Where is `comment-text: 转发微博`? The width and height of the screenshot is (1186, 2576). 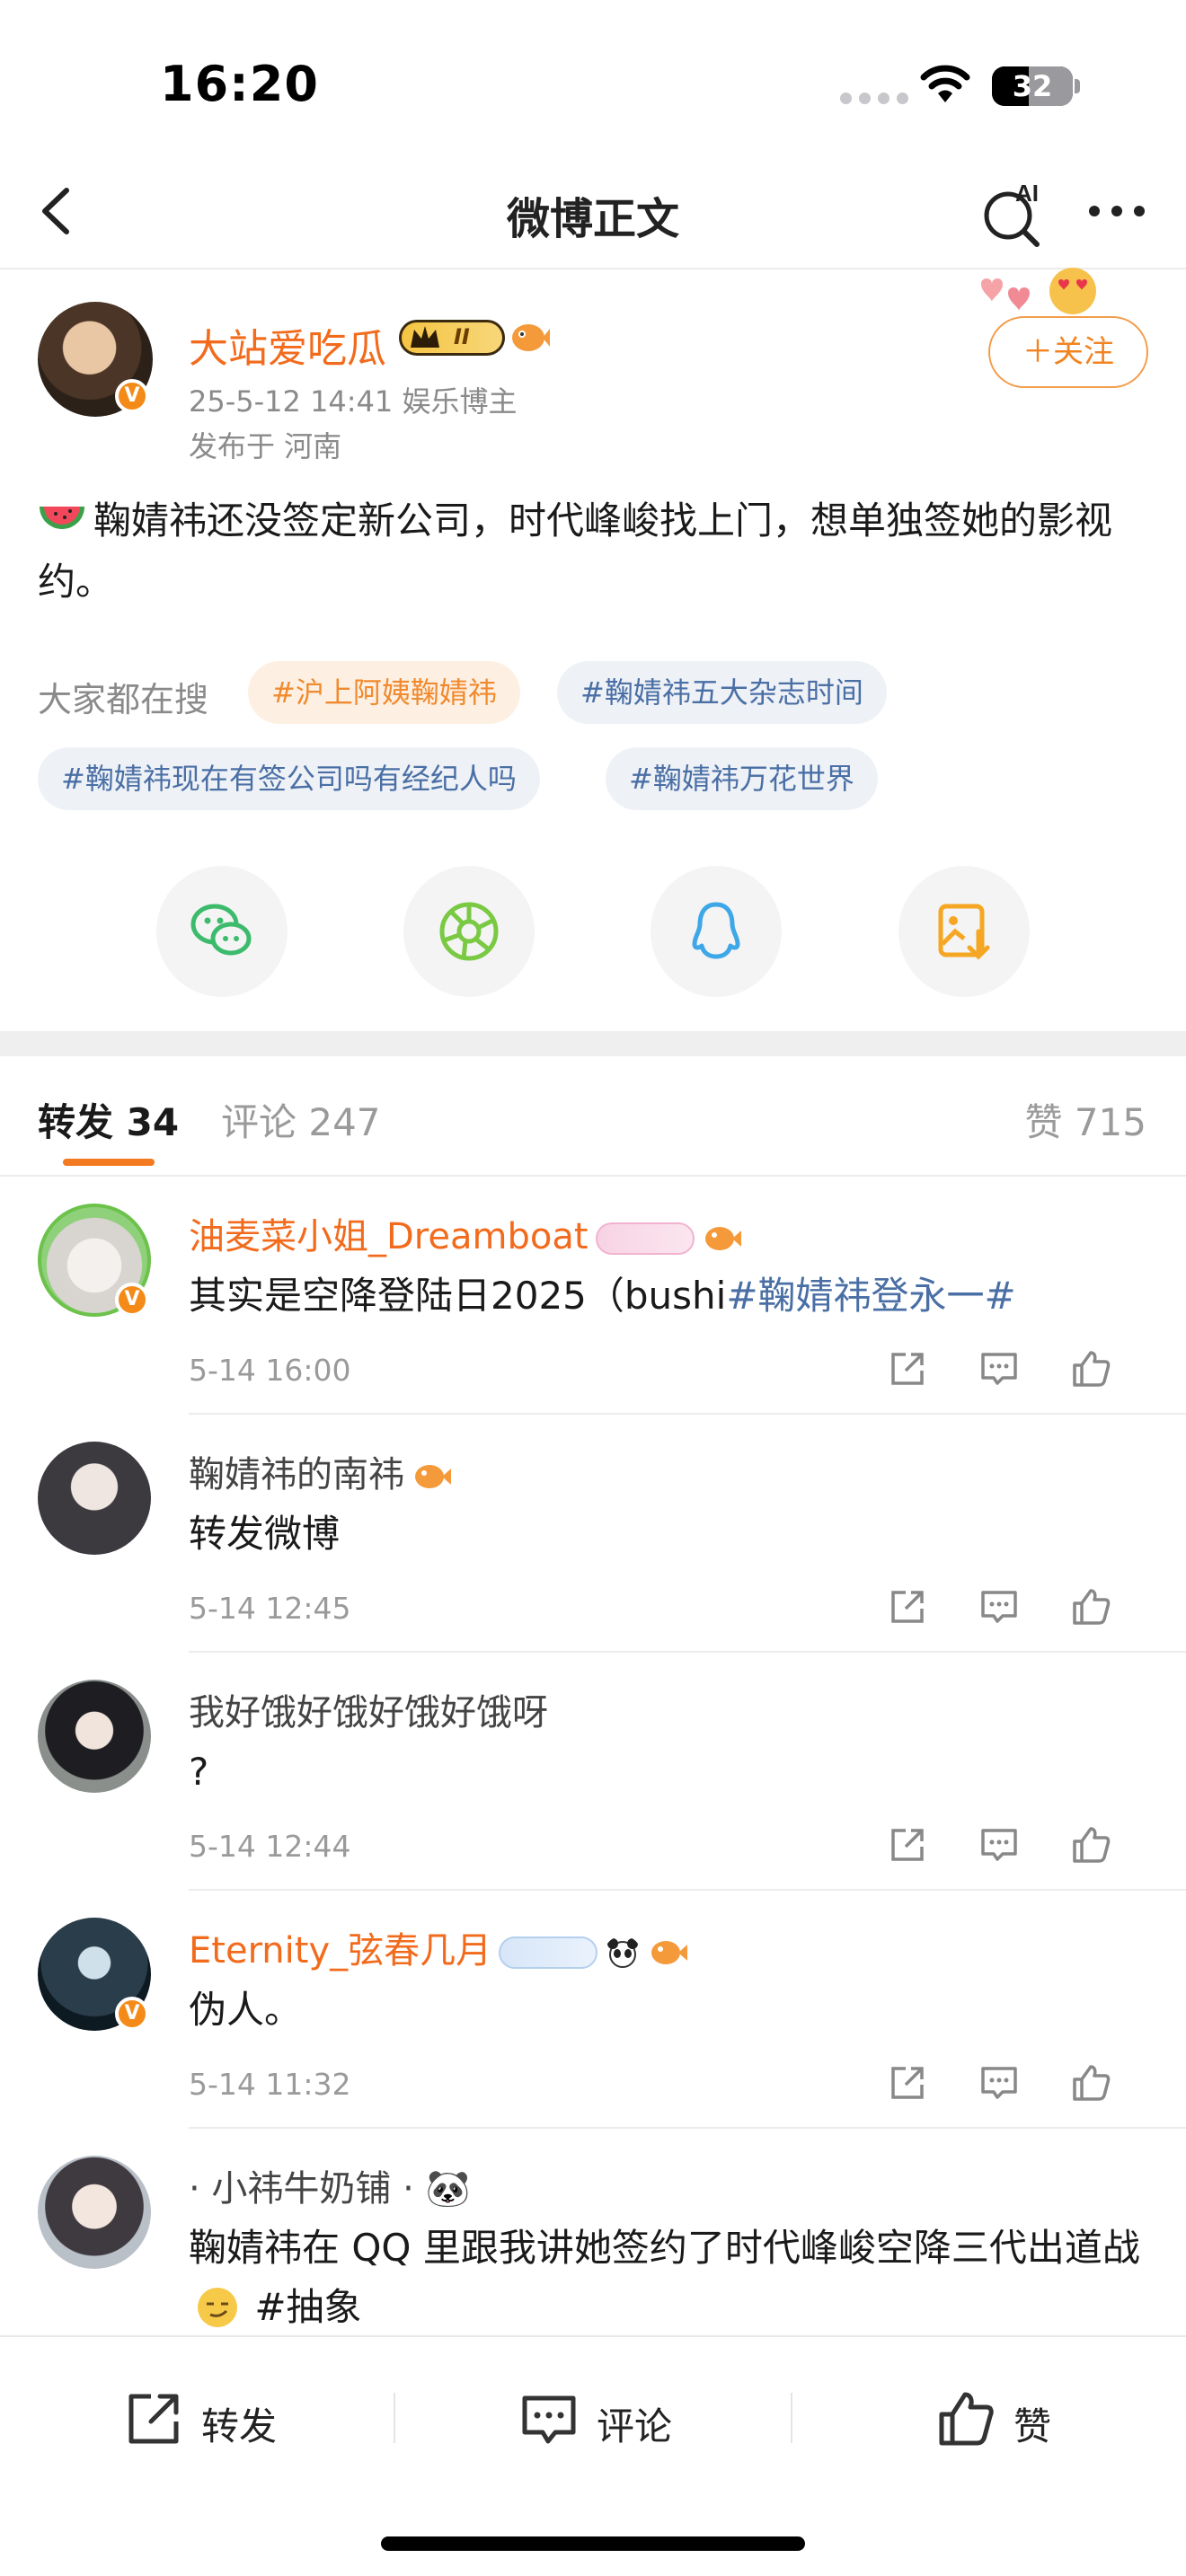
comment-text: 转发微博 is located at coordinates (265, 1534).